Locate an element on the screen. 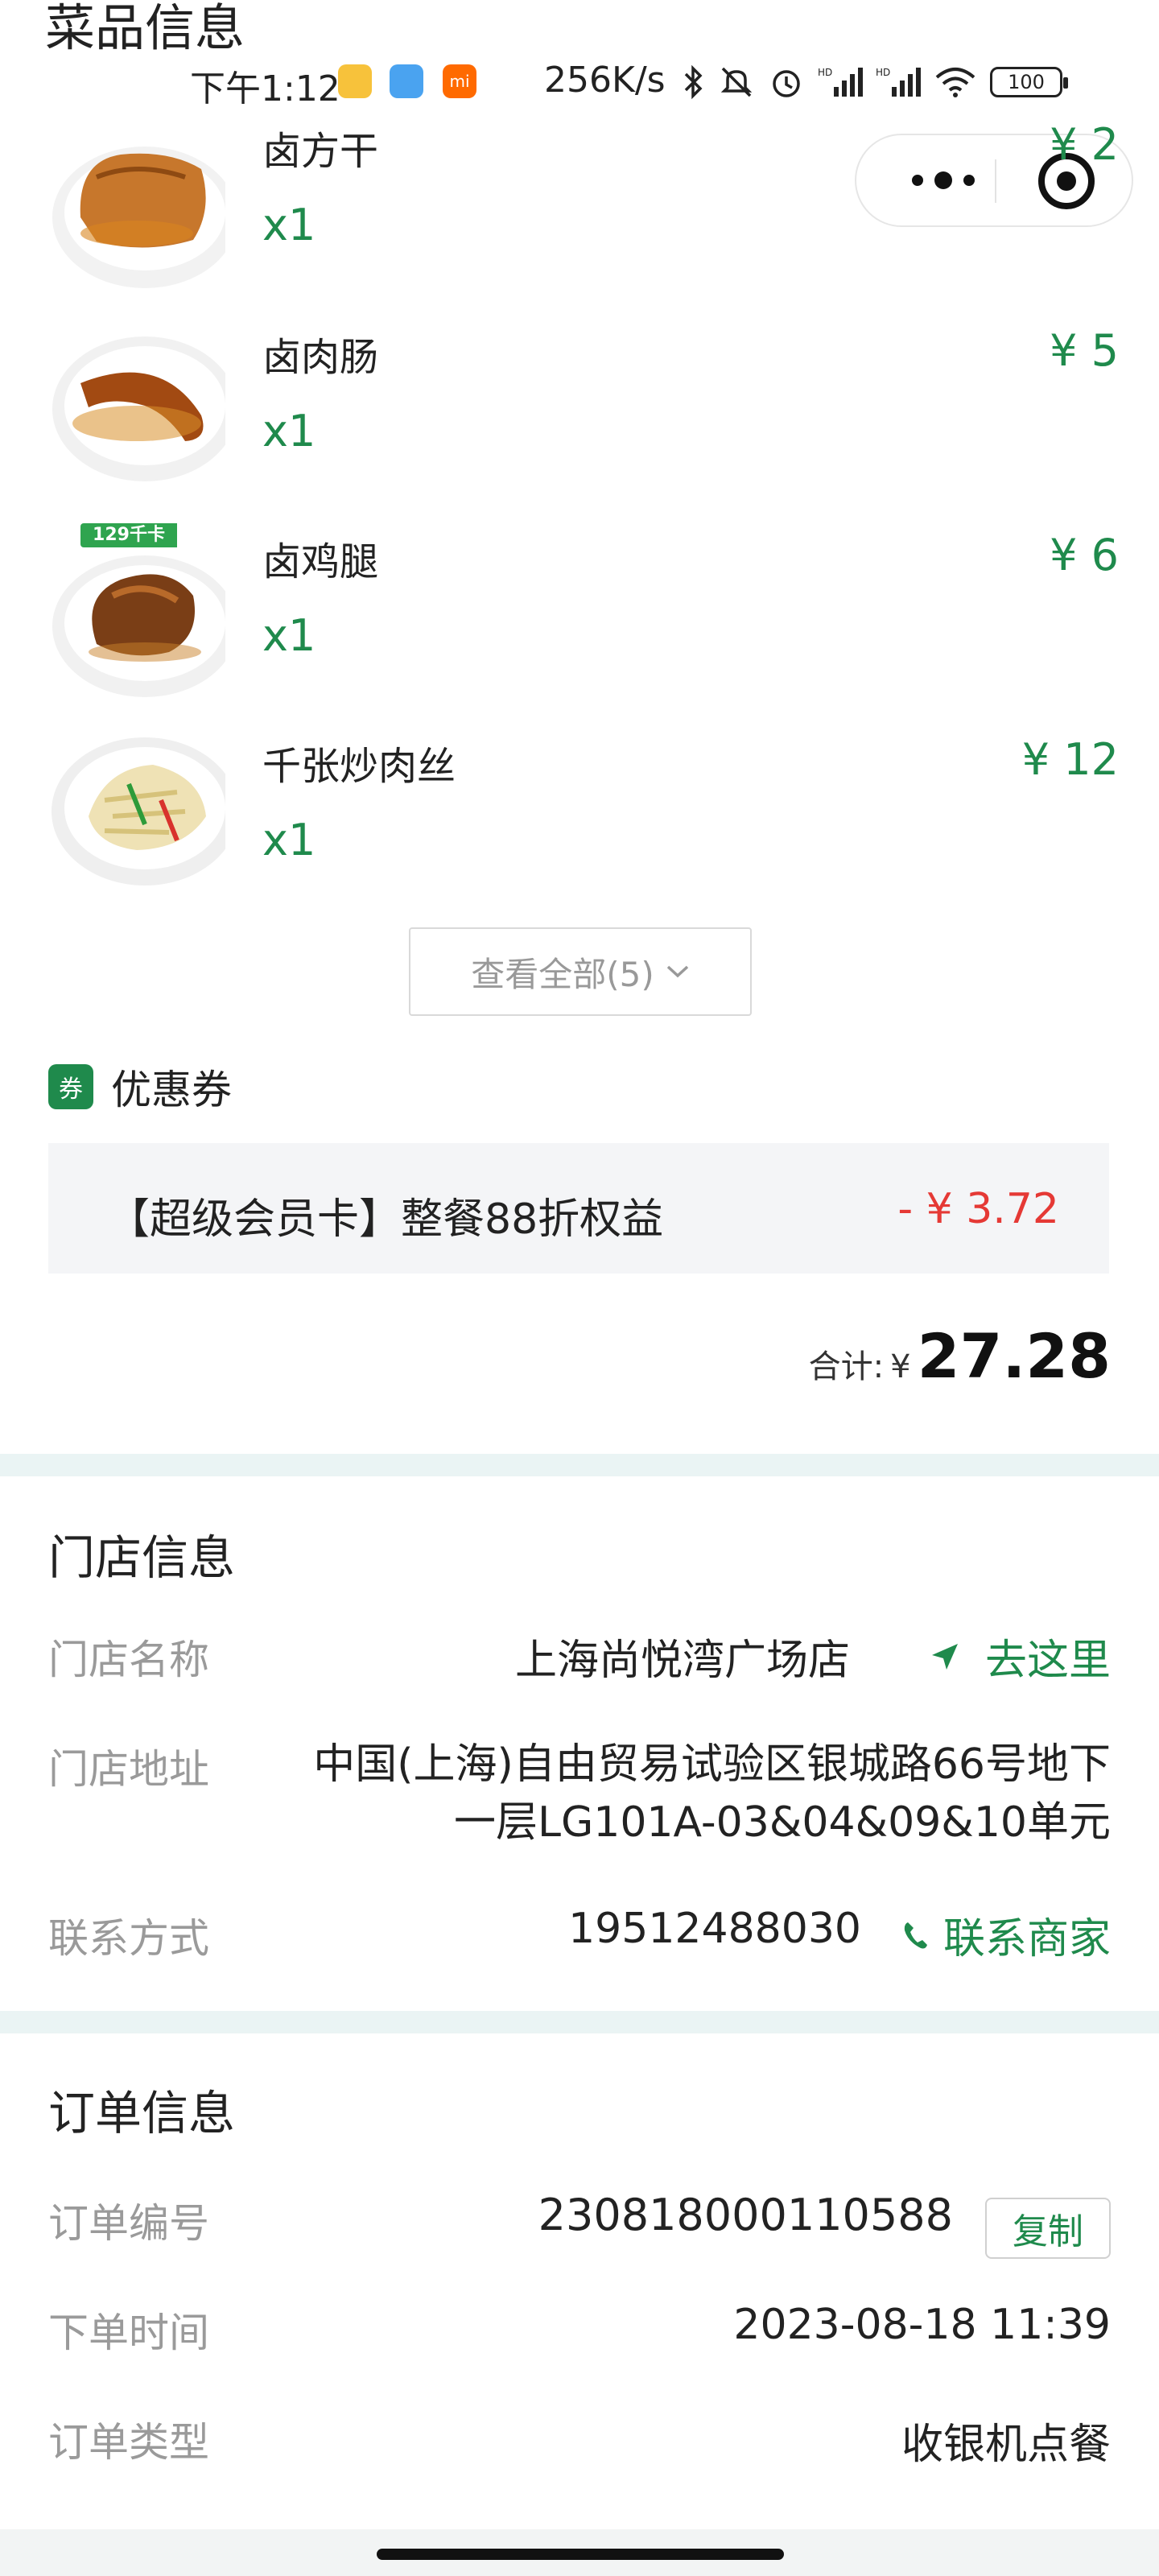  section-title-dishes: 菜品信息 is located at coordinates (145, 28).